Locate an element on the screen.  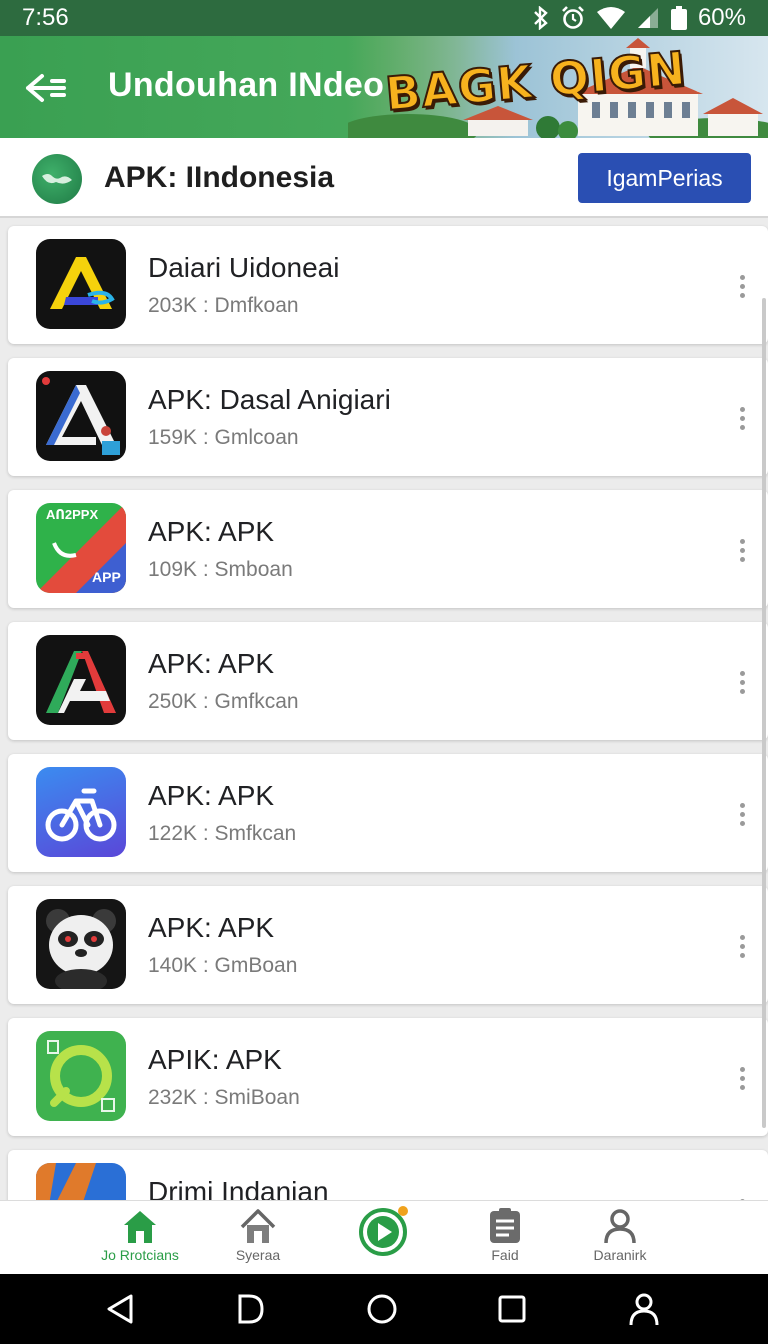
back-arrow-icon is located at coordinates (46, 88).